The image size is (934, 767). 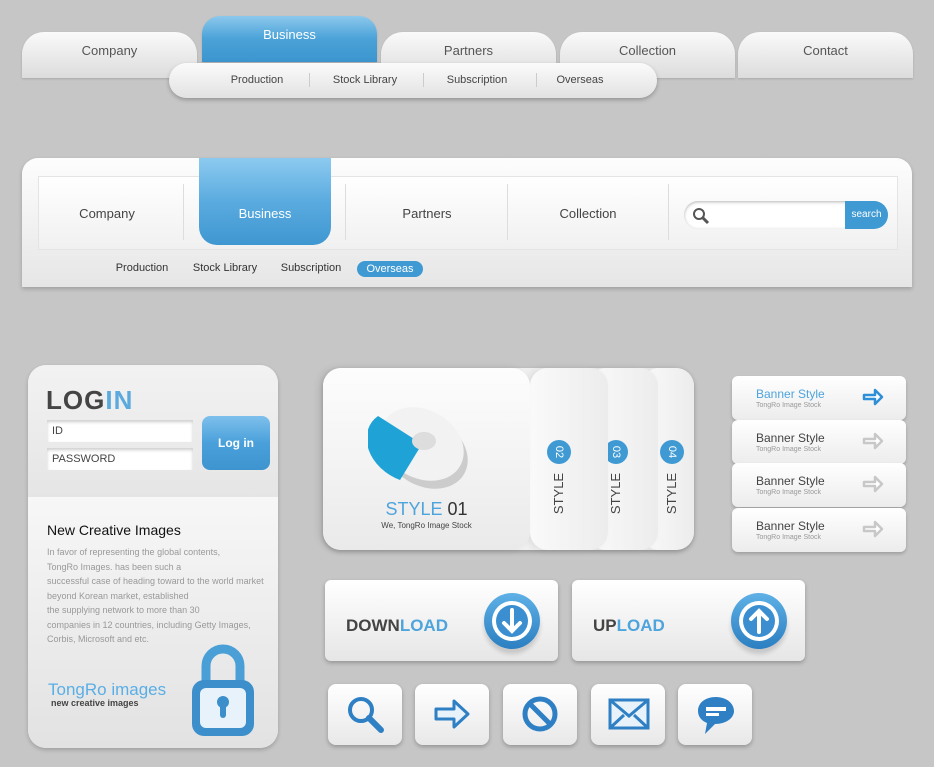 I want to click on style-num: 04, so click(x=672, y=452).